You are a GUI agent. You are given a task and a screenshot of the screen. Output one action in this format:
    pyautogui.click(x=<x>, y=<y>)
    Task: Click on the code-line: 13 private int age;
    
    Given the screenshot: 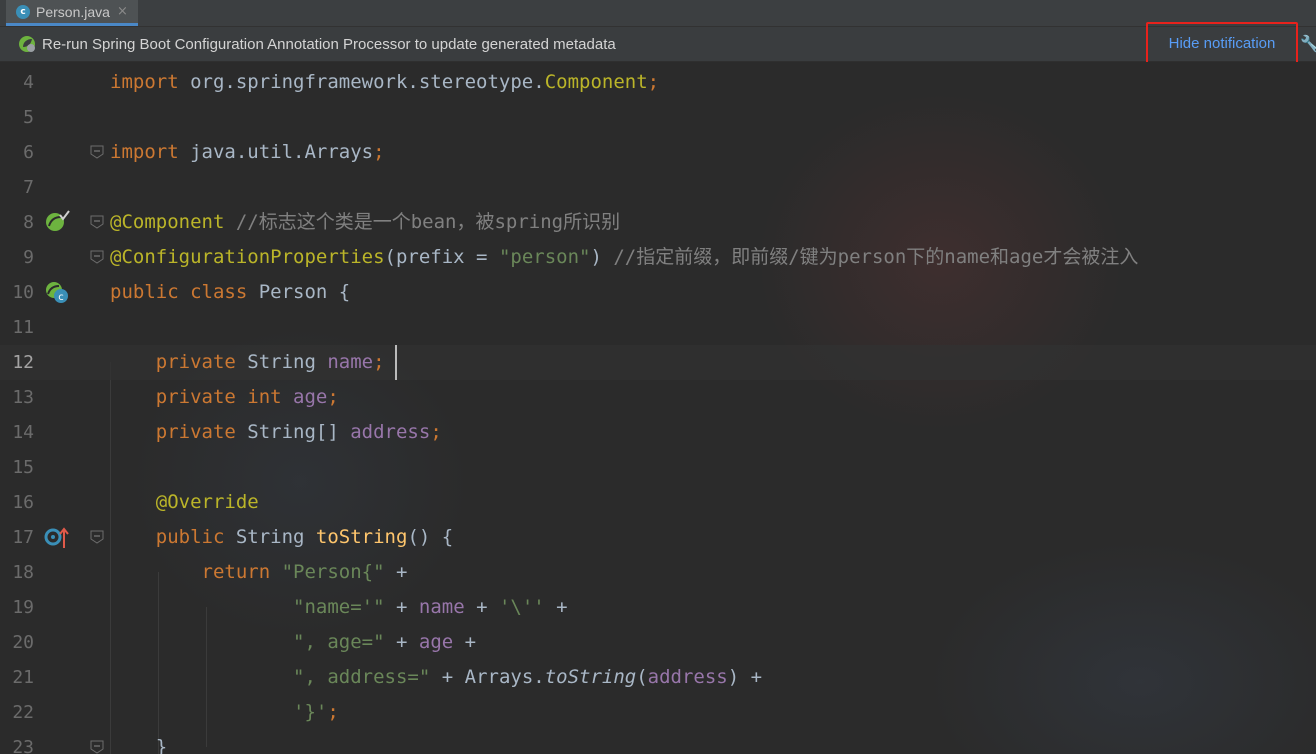 What is the action you would take?
    pyautogui.click(x=658, y=397)
    